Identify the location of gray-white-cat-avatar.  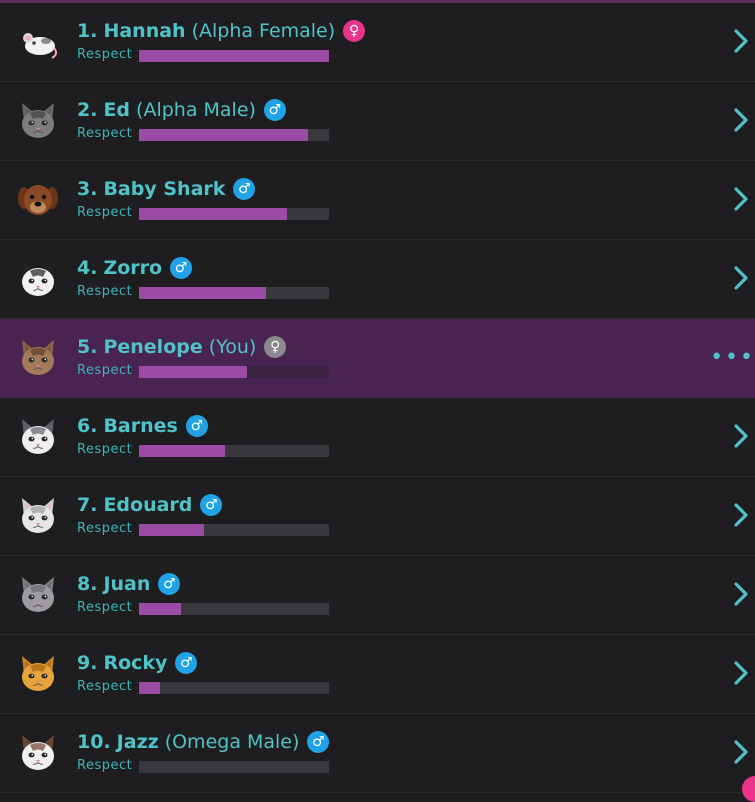
(38, 437).